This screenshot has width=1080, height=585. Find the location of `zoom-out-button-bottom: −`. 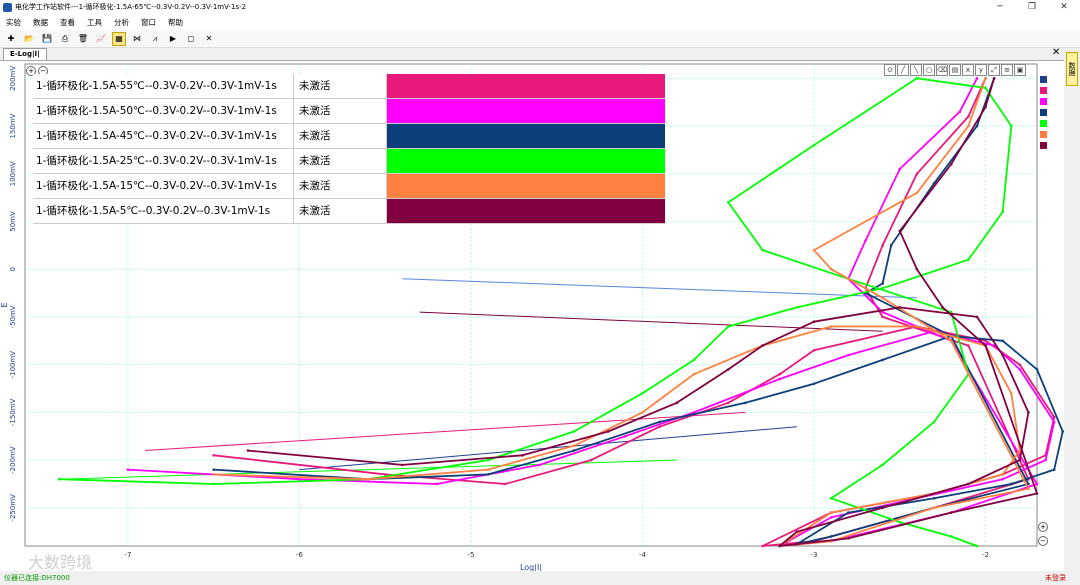

zoom-out-button-bottom: − is located at coordinates (1043, 541).